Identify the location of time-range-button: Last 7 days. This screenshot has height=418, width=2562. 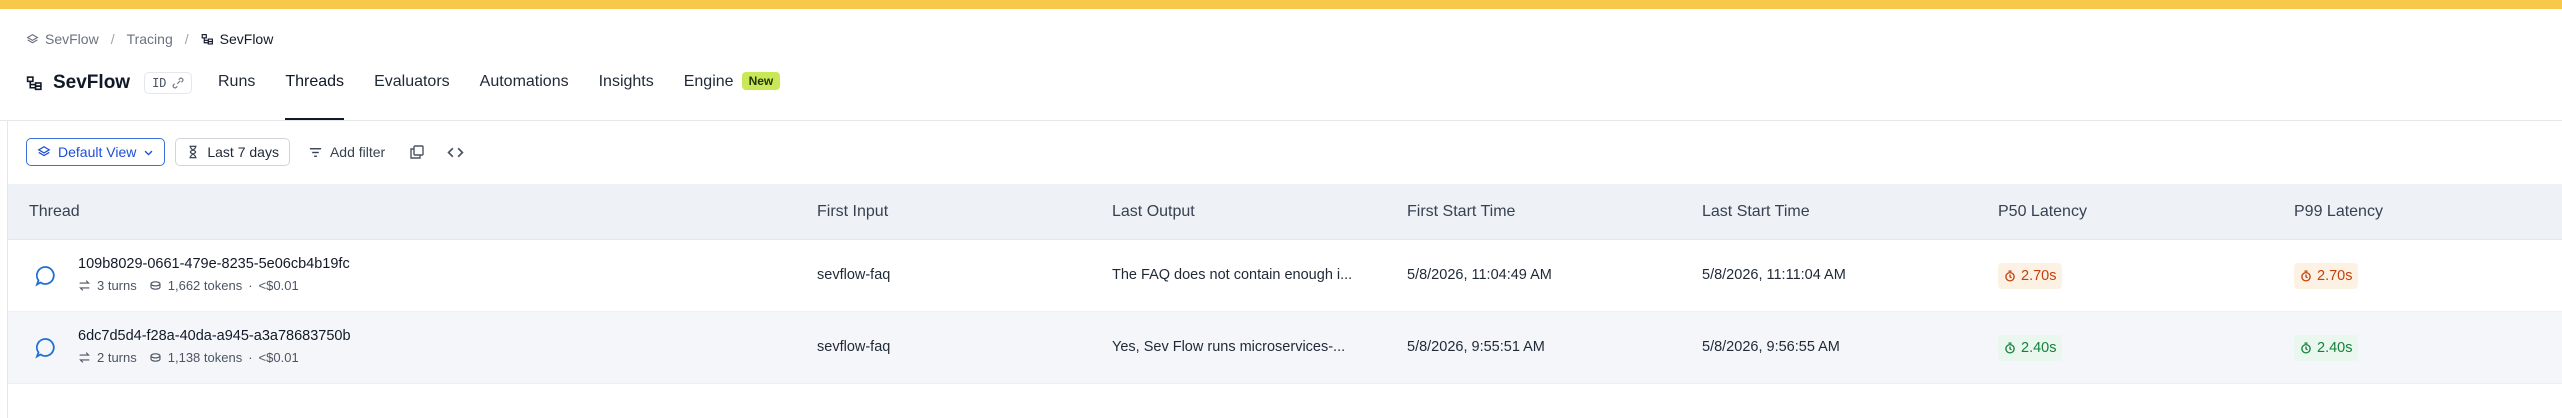
(232, 152).